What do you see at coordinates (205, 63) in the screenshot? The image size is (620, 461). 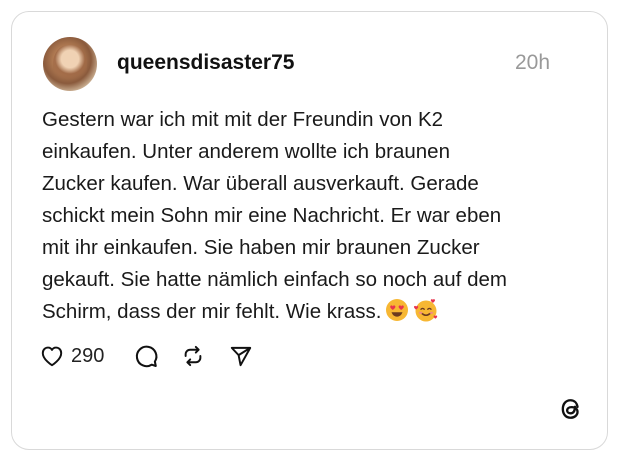 I see `username: queensdisaster75` at bounding box center [205, 63].